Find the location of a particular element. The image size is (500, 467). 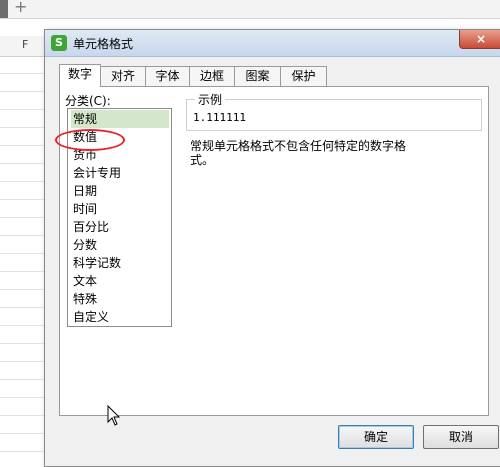

category-label: 分类(C): is located at coordinates (88, 101).